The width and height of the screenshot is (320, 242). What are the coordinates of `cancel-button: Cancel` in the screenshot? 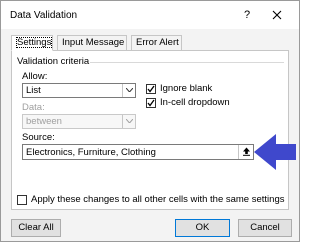 It's located at (265, 228).